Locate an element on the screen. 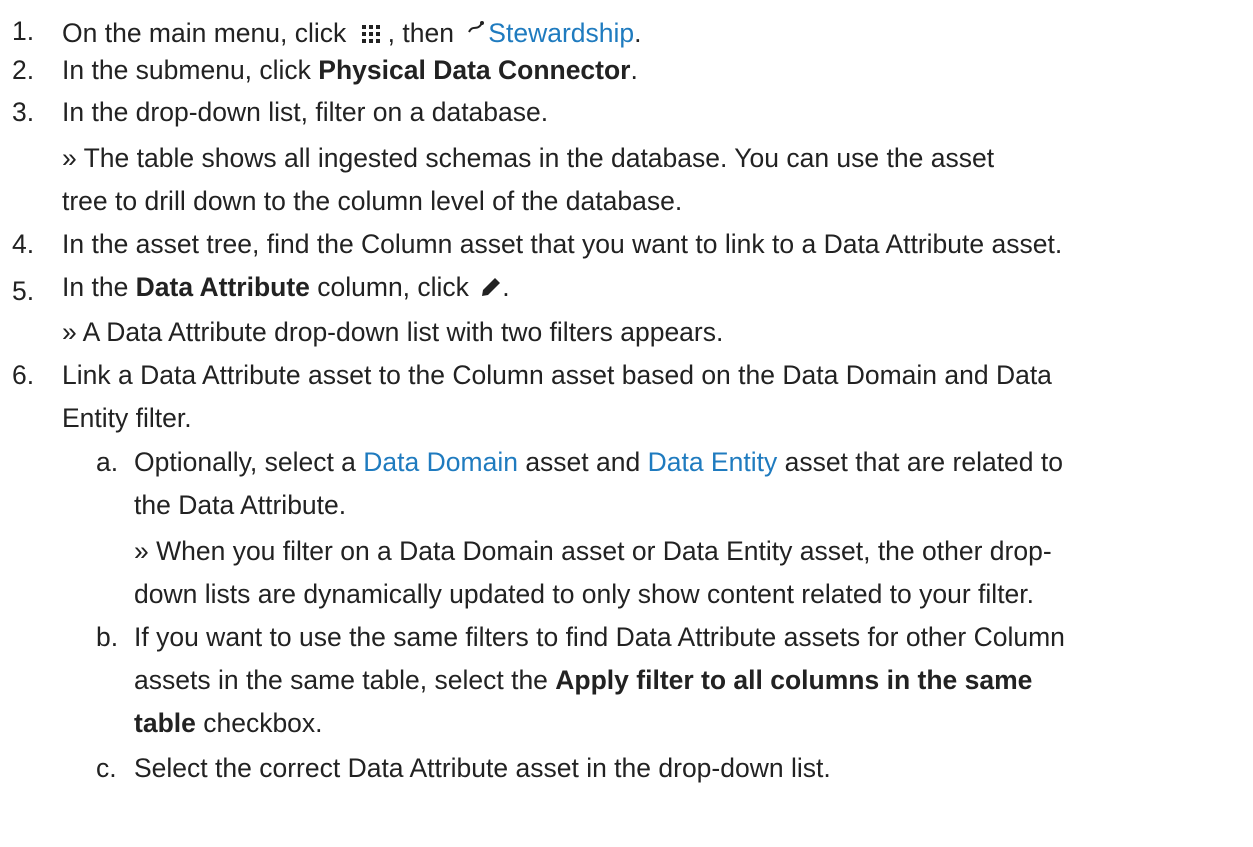 The image size is (1253, 847). substep-letter: b. is located at coordinates (107, 637).